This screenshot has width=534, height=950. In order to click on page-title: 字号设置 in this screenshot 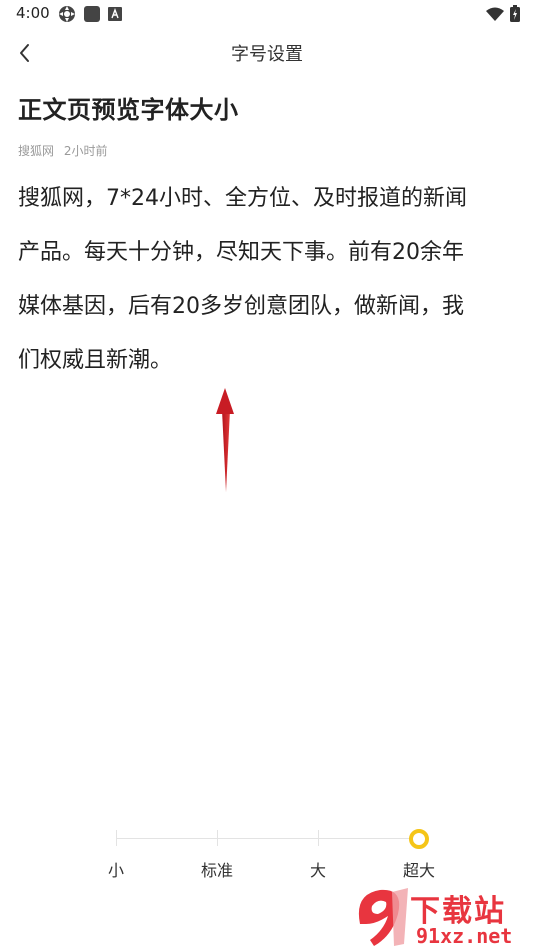, I will do `click(267, 54)`.